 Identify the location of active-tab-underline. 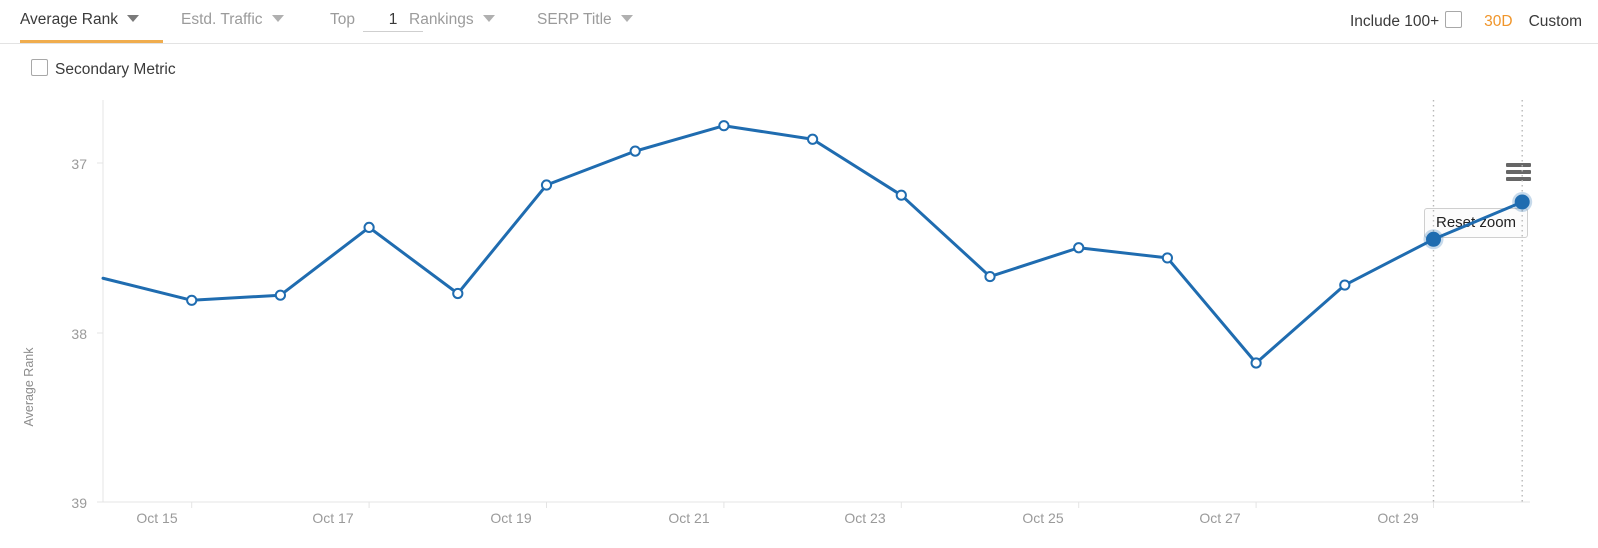
(91, 41).